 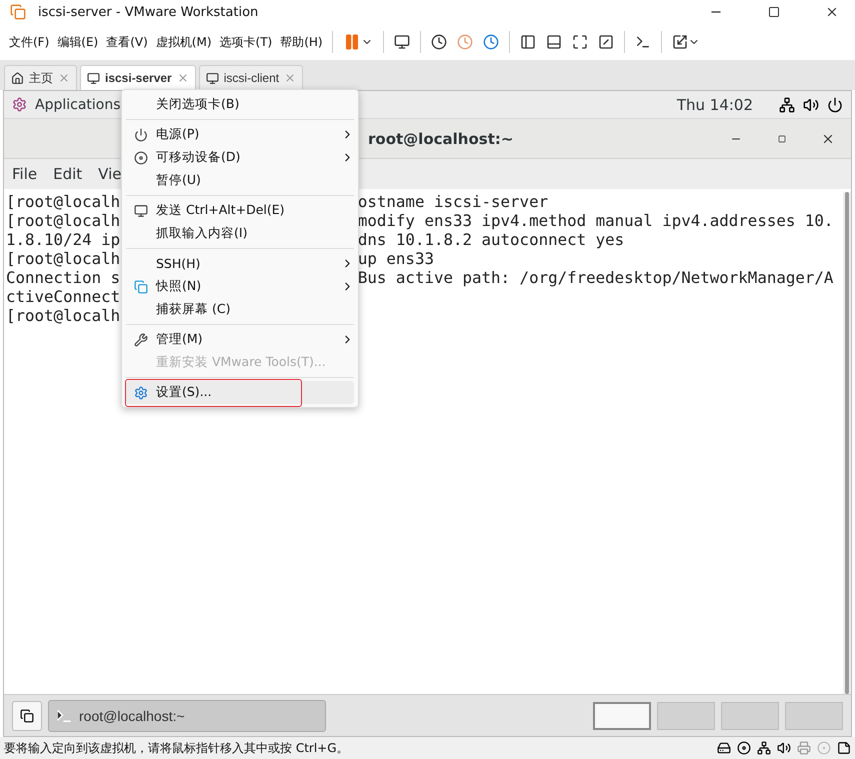 I want to click on terminal-text: ctiveConnect, so click(x=63, y=296).